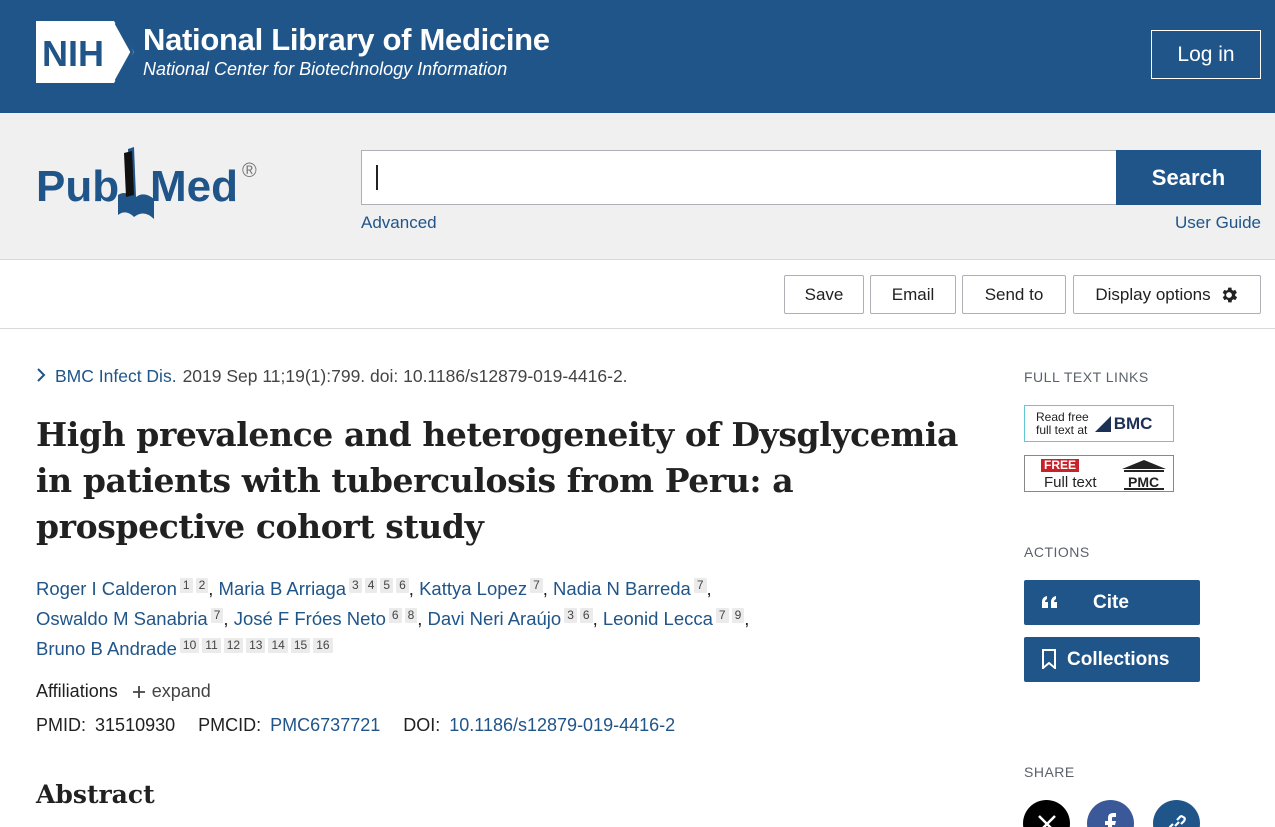 The height and width of the screenshot is (827, 1275). What do you see at coordinates (1110, 819) in the screenshot?
I see `facebook-icon` at bounding box center [1110, 819].